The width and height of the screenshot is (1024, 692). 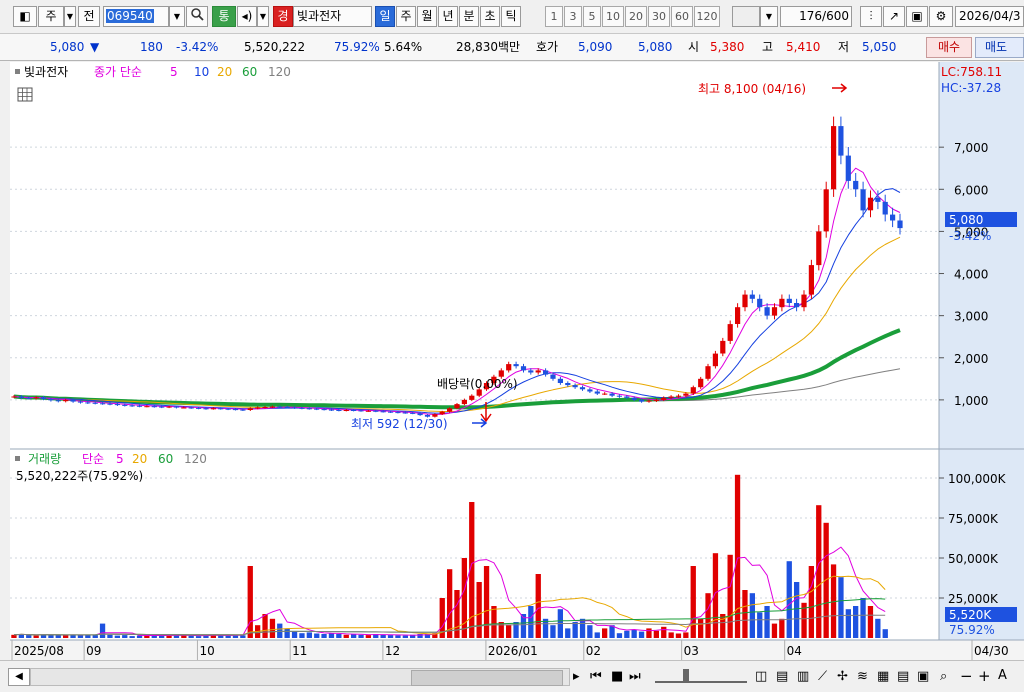 What do you see at coordinates (816, 16) in the screenshot?
I see `count-input: 176/600` at bounding box center [816, 16].